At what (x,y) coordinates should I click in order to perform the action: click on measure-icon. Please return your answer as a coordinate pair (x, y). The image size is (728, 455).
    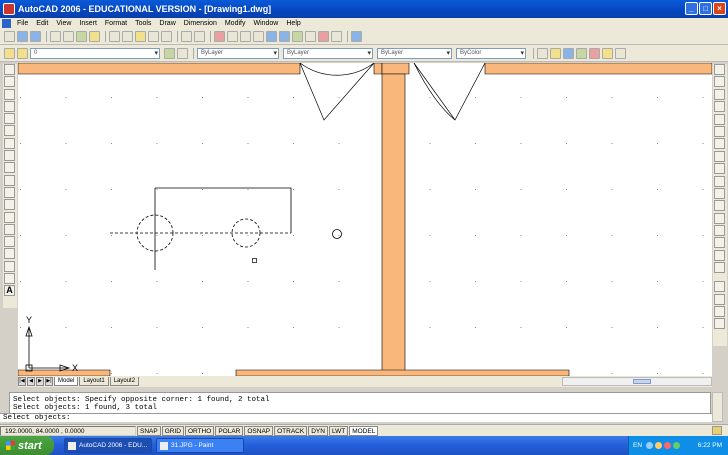
    Looking at the image, I should click on (620, 53).